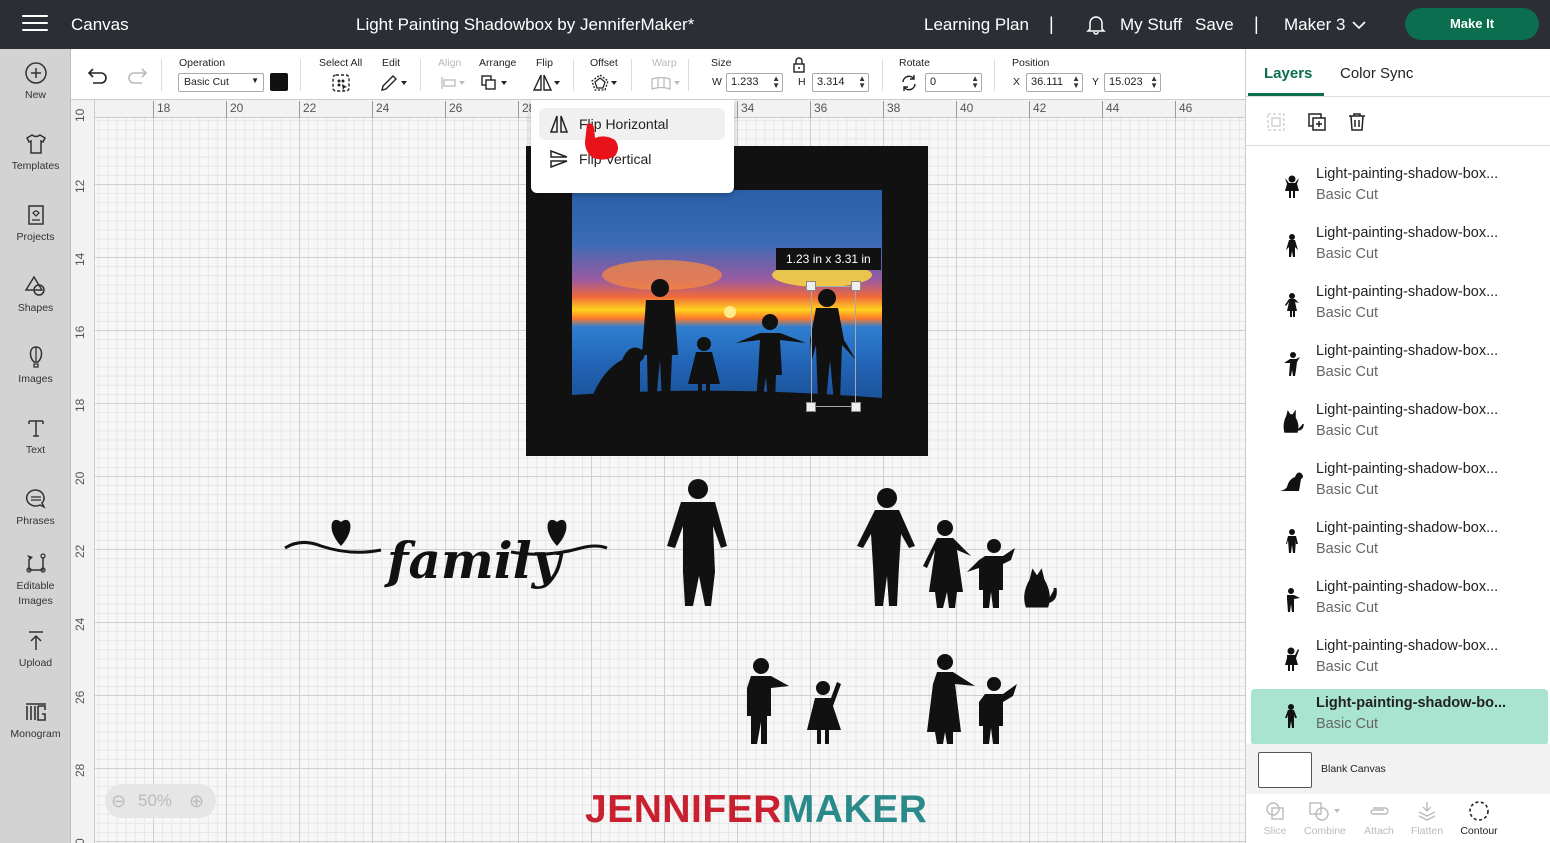  What do you see at coordinates (754, 82) in the screenshot?
I see `width-input: 1.233 ▲ ▼` at bounding box center [754, 82].